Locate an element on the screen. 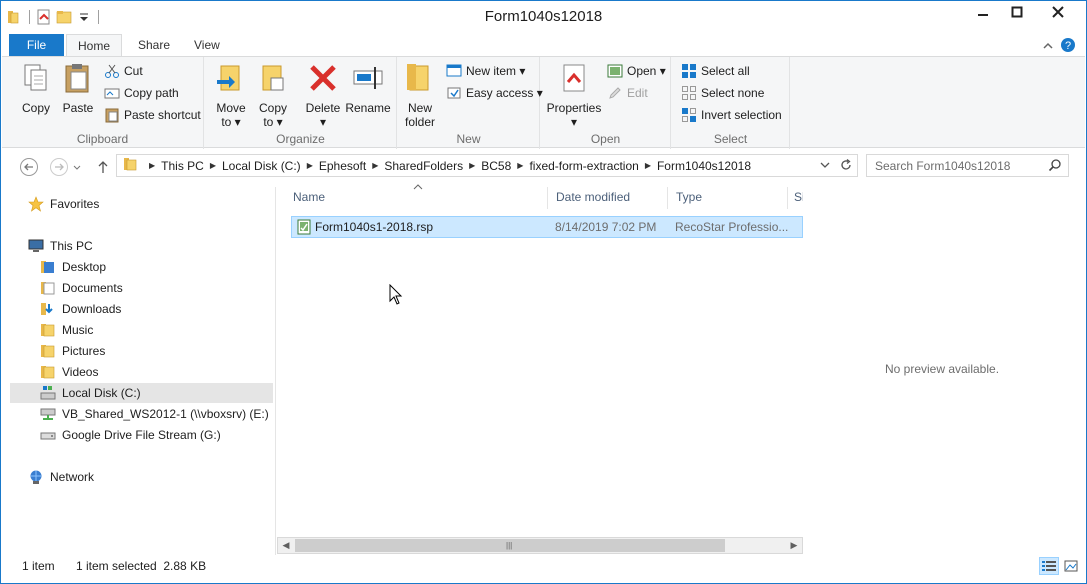  address-bar-actions is located at coordinates (836, 166).